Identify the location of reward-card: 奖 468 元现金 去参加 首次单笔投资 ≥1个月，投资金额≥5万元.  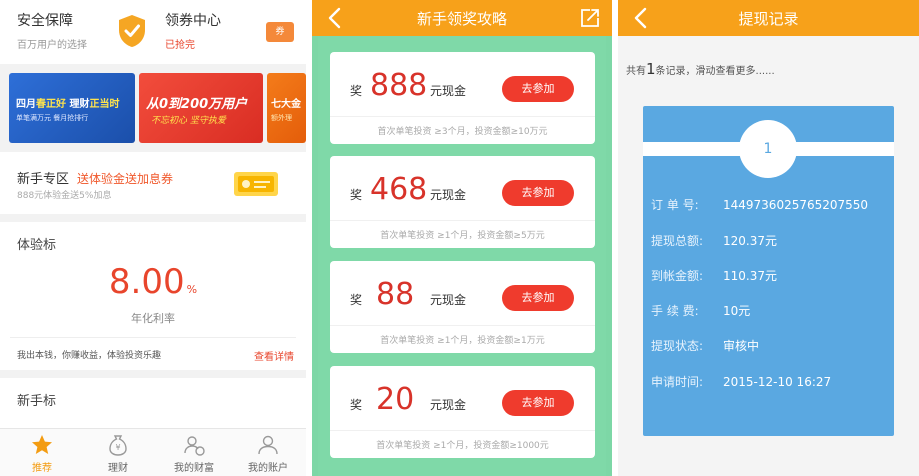
(462, 202).